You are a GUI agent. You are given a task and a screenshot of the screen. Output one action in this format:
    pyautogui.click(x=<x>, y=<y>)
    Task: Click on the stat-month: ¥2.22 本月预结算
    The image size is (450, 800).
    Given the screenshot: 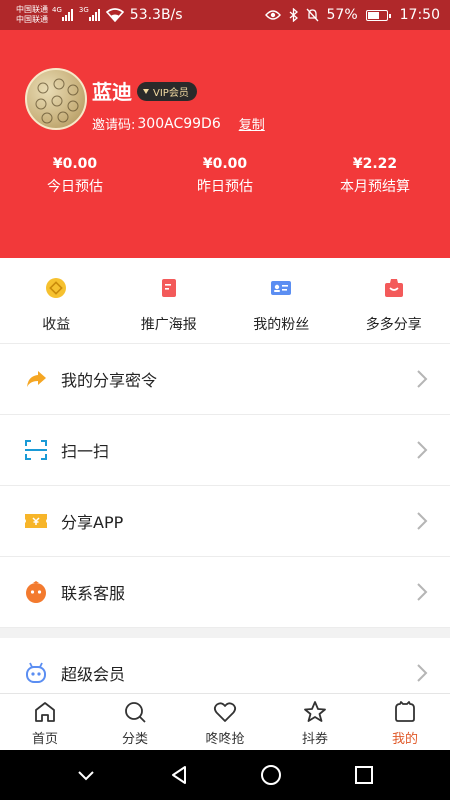 What is the action you would take?
    pyautogui.click(x=375, y=176)
    